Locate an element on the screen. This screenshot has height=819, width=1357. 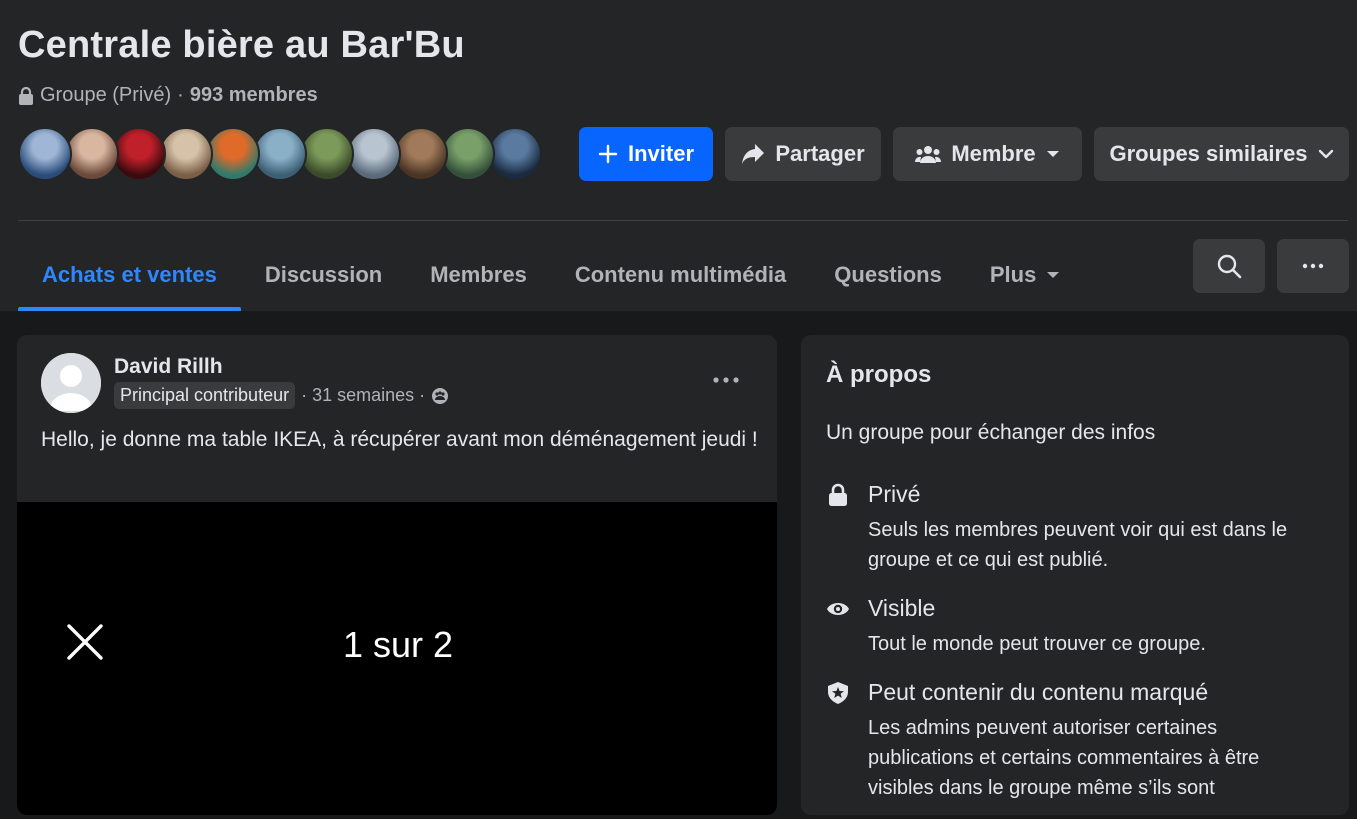
eye-icon is located at coordinates (838, 609).